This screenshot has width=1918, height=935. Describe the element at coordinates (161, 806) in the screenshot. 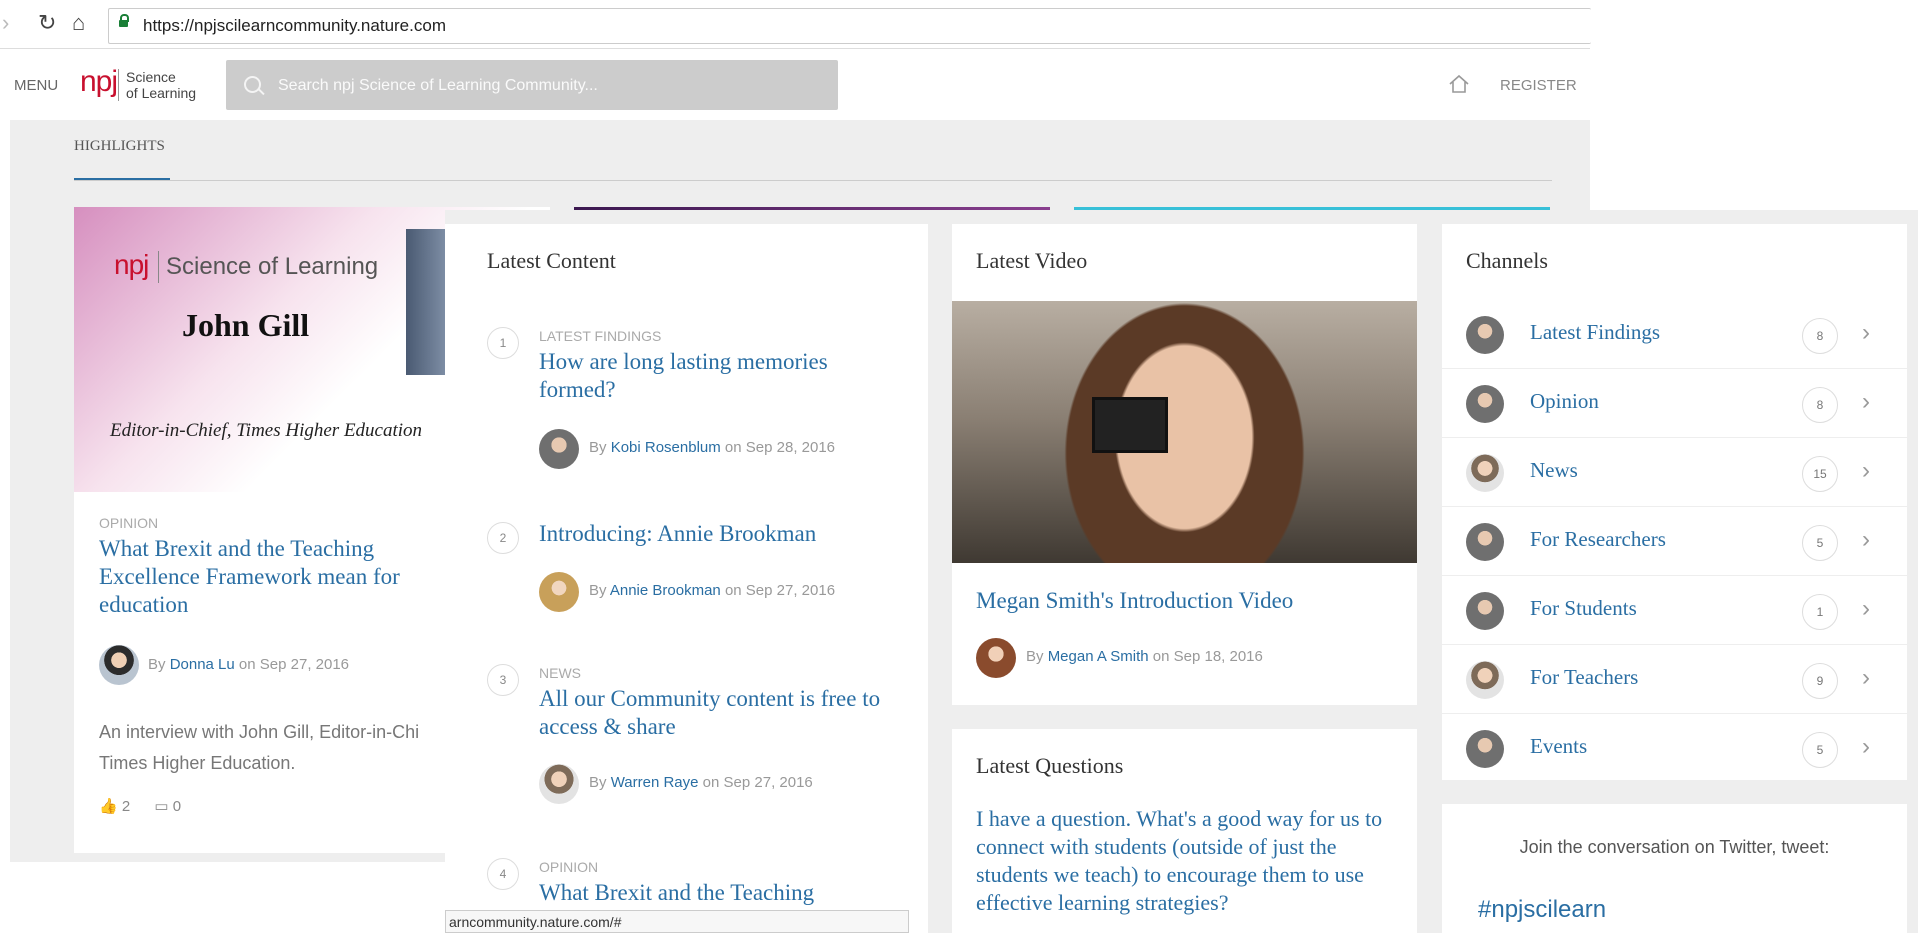

I see `comment-icon: ▭` at that location.